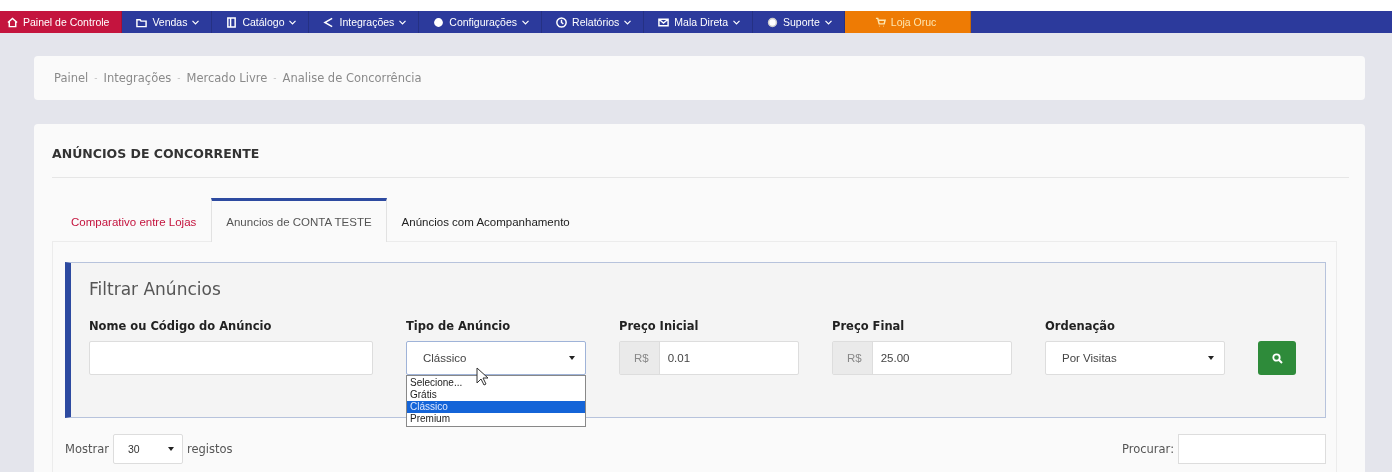  Describe the element at coordinates (664, 22) in the screenshot. I see `envelope-icon` at that location.